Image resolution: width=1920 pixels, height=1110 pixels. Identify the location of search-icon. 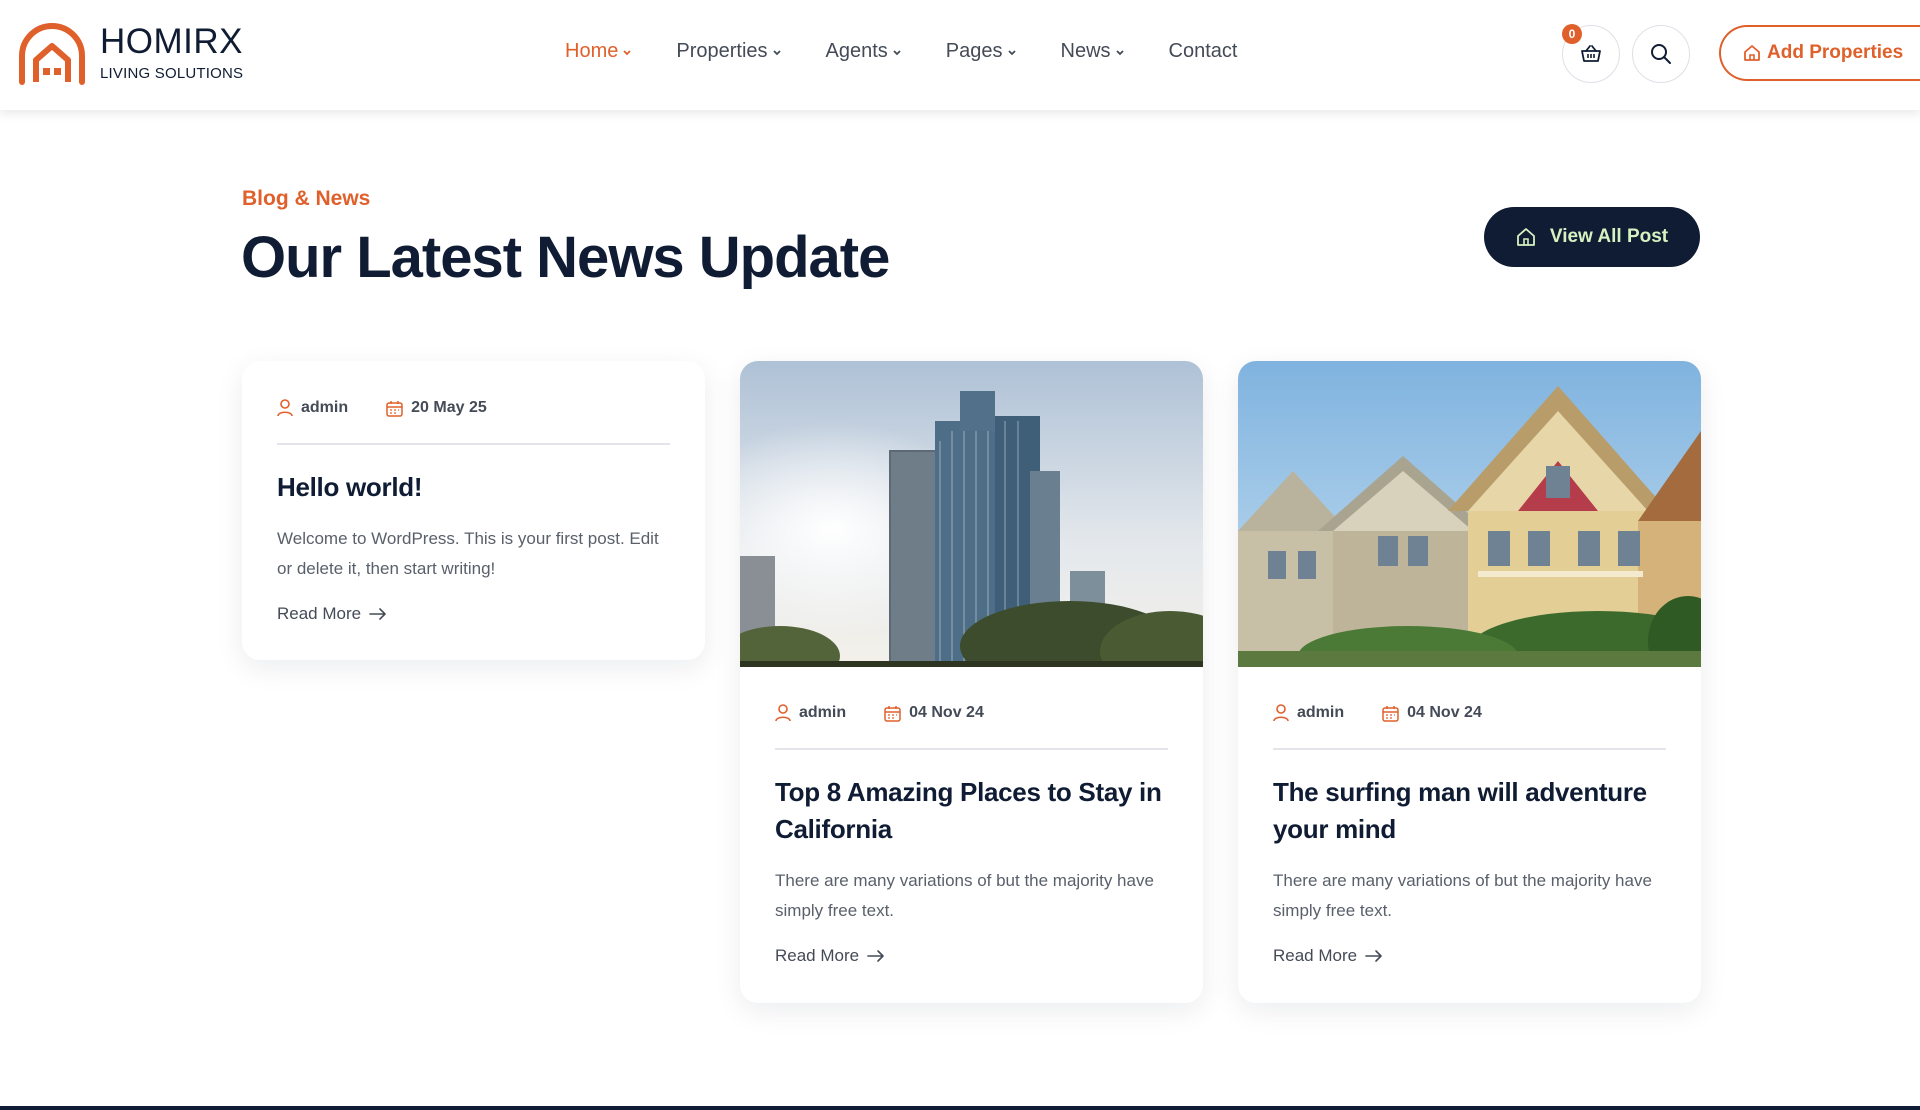
(1661, 54).